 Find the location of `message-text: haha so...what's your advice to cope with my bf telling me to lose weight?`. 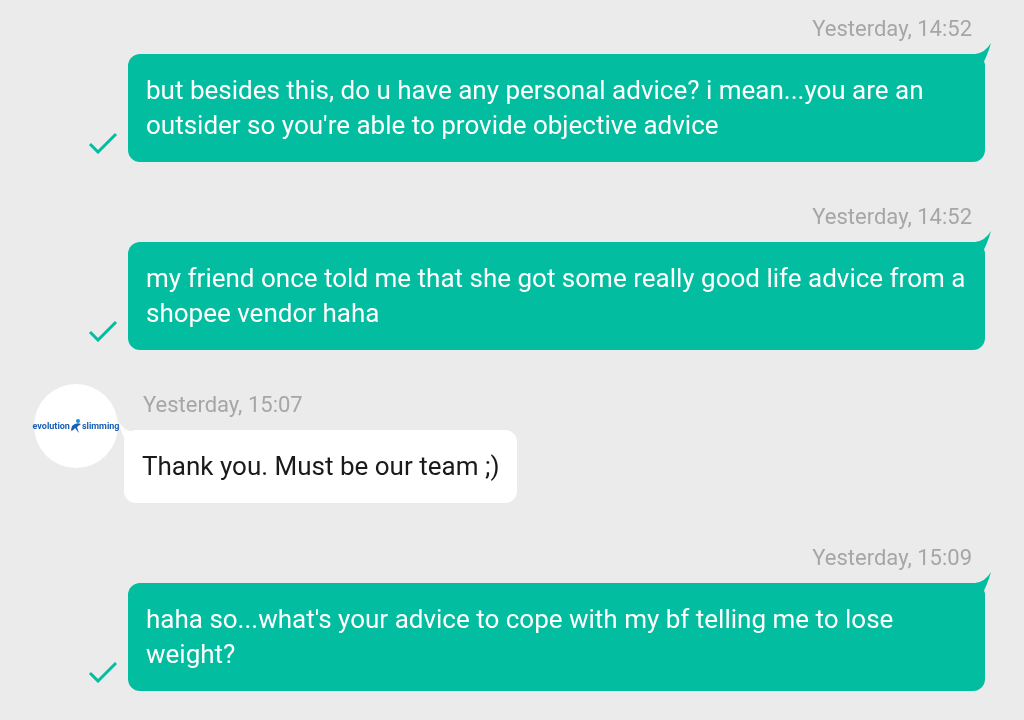

message-text: haha so...what's your advice to cope with my bf telling me to lose weight? is located at coordinates (520, 636).